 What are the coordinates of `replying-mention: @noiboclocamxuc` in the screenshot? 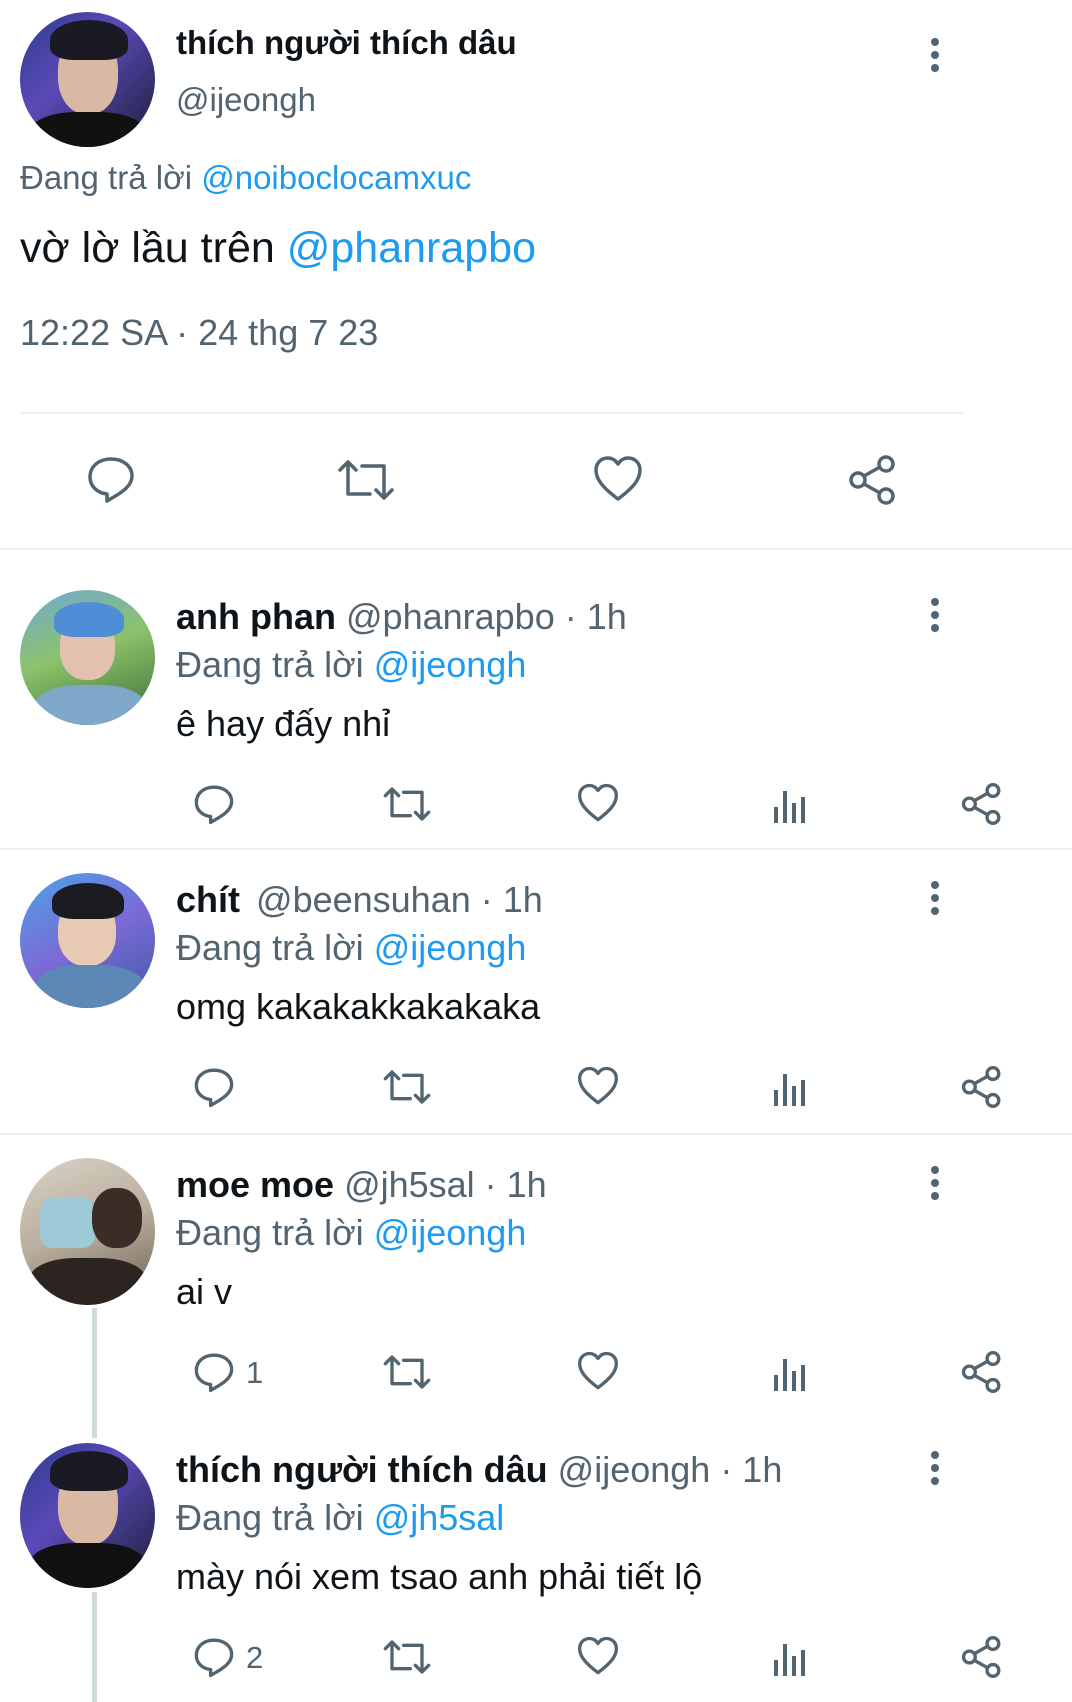 It's located at (336, 177).